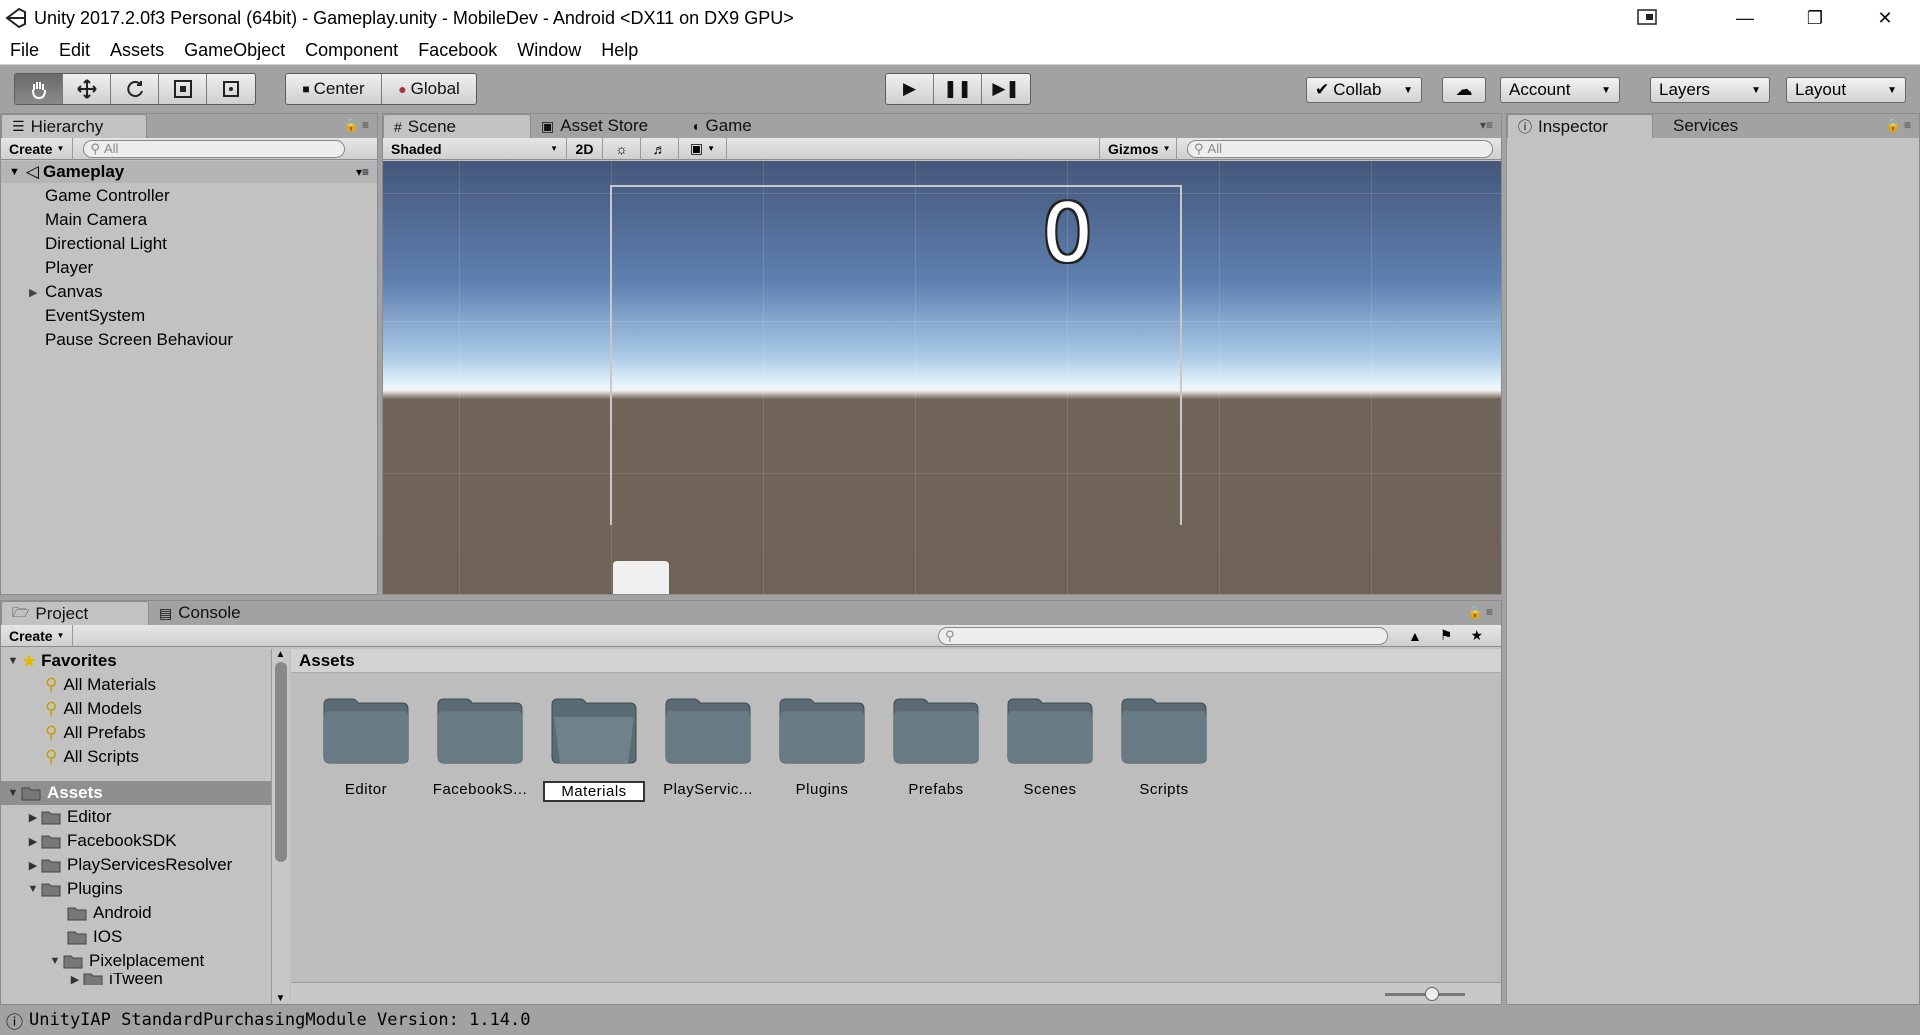 Image resolution: width=1920 pixels, height=1035 pixels. I want to click on tree-folder-item: ▼ Plugins, so click(136, 889).